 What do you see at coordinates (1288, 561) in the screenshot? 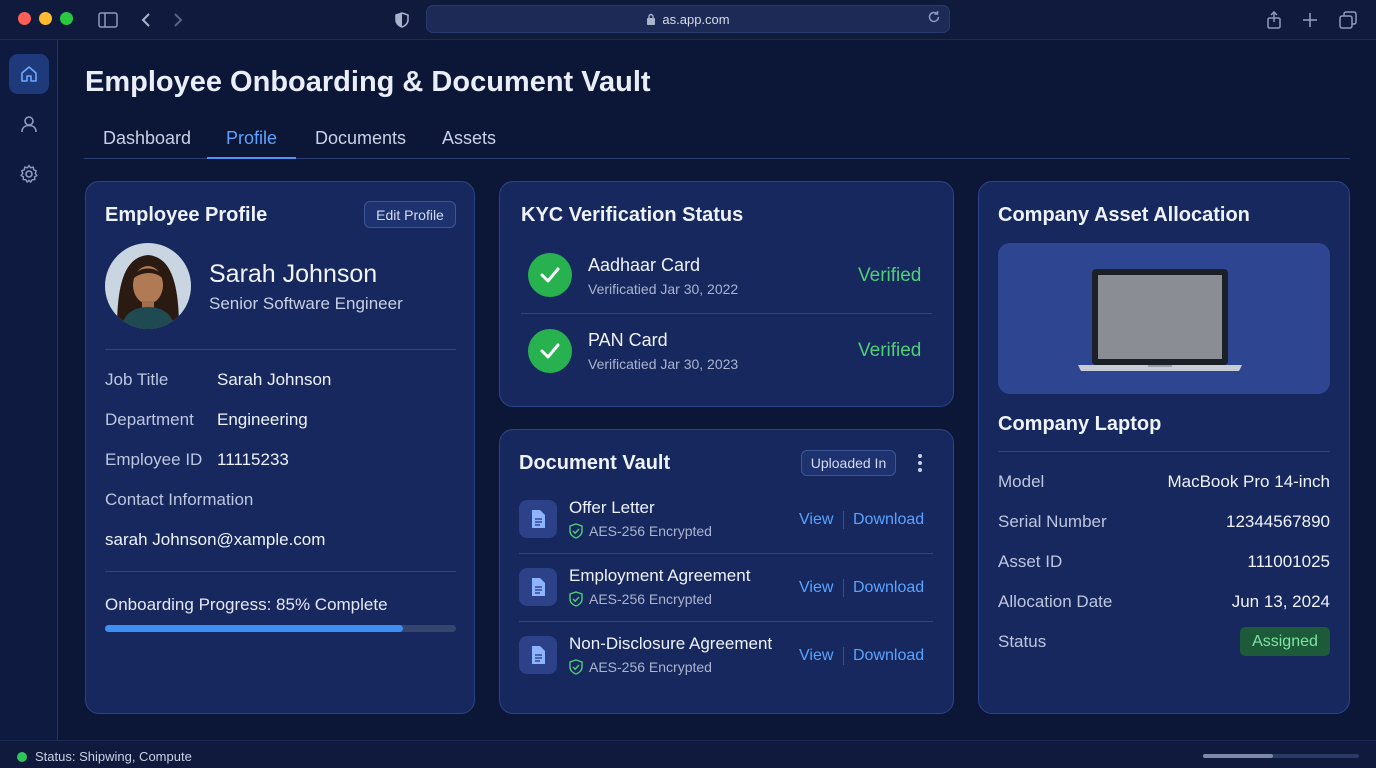
I see `asset-id-value: 111001025` at bounding box center [1288, 561].